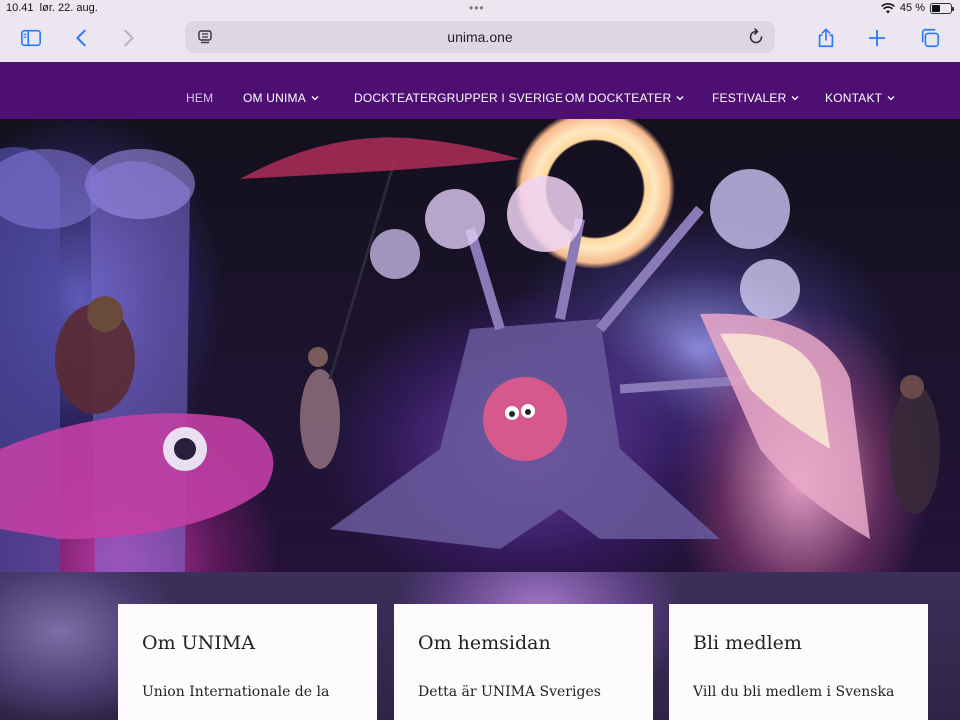 This screenshot has width=960, height=720. I want to click on card-text: Vill du bli medlem i Svenska, so click(794, 692).